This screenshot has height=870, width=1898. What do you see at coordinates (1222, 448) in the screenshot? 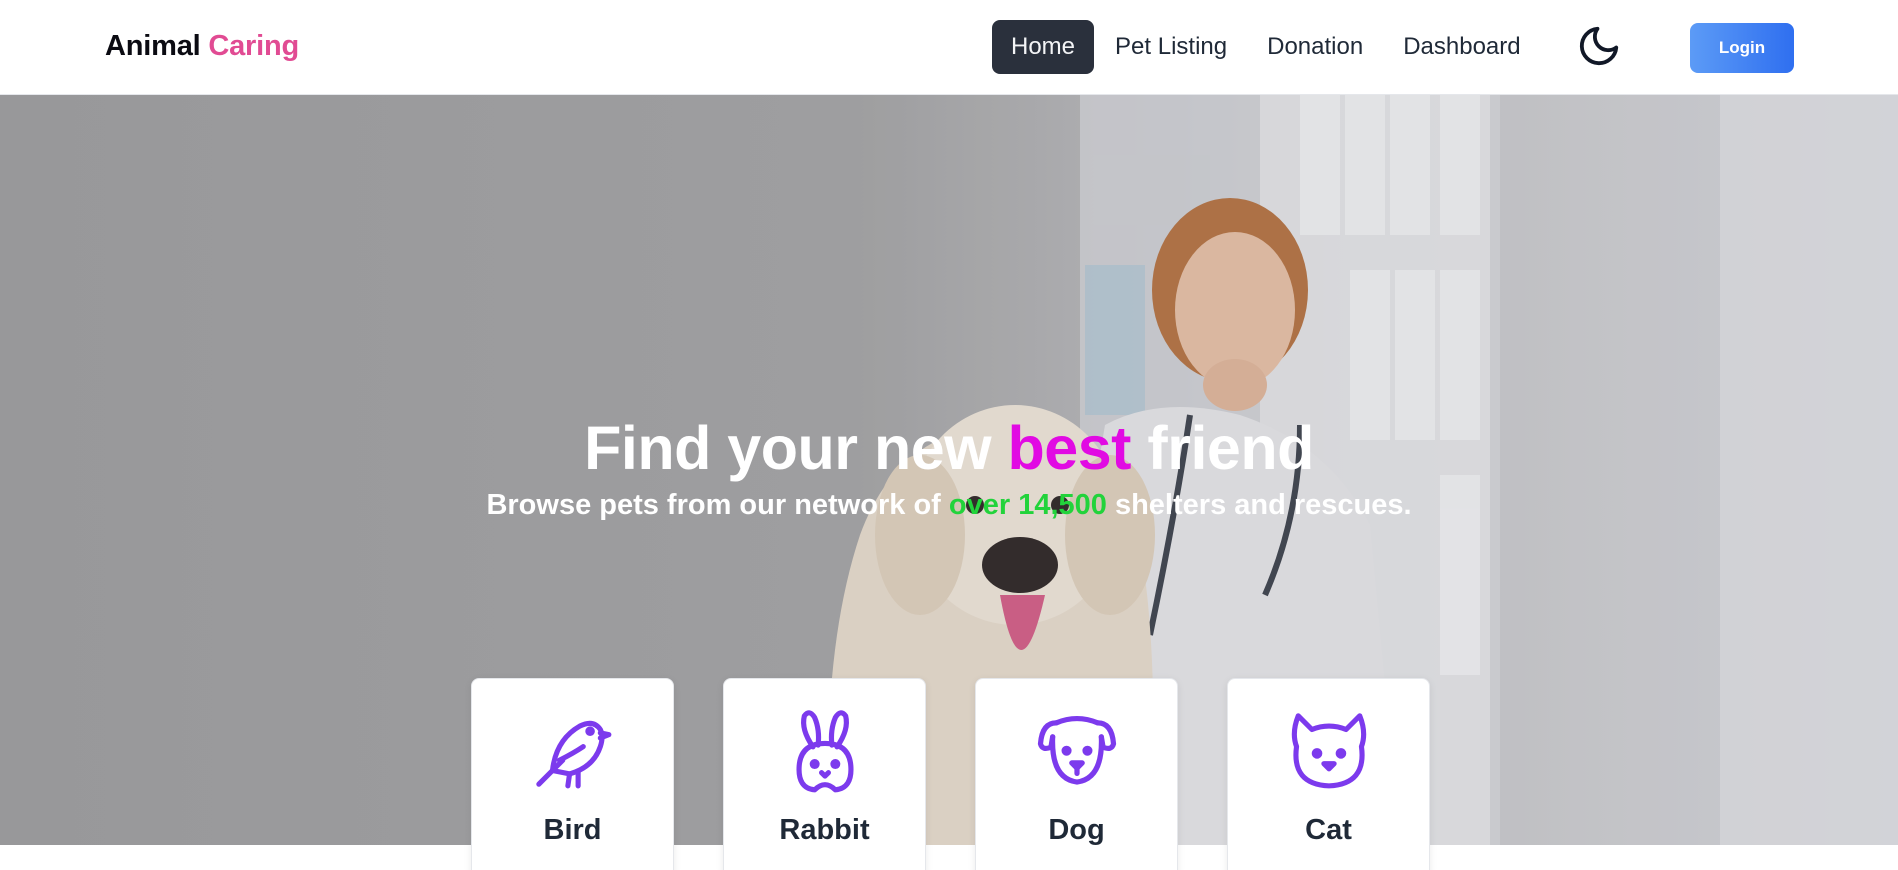
I see `hero-title-after: friend` at bounding box center [1222, 448].